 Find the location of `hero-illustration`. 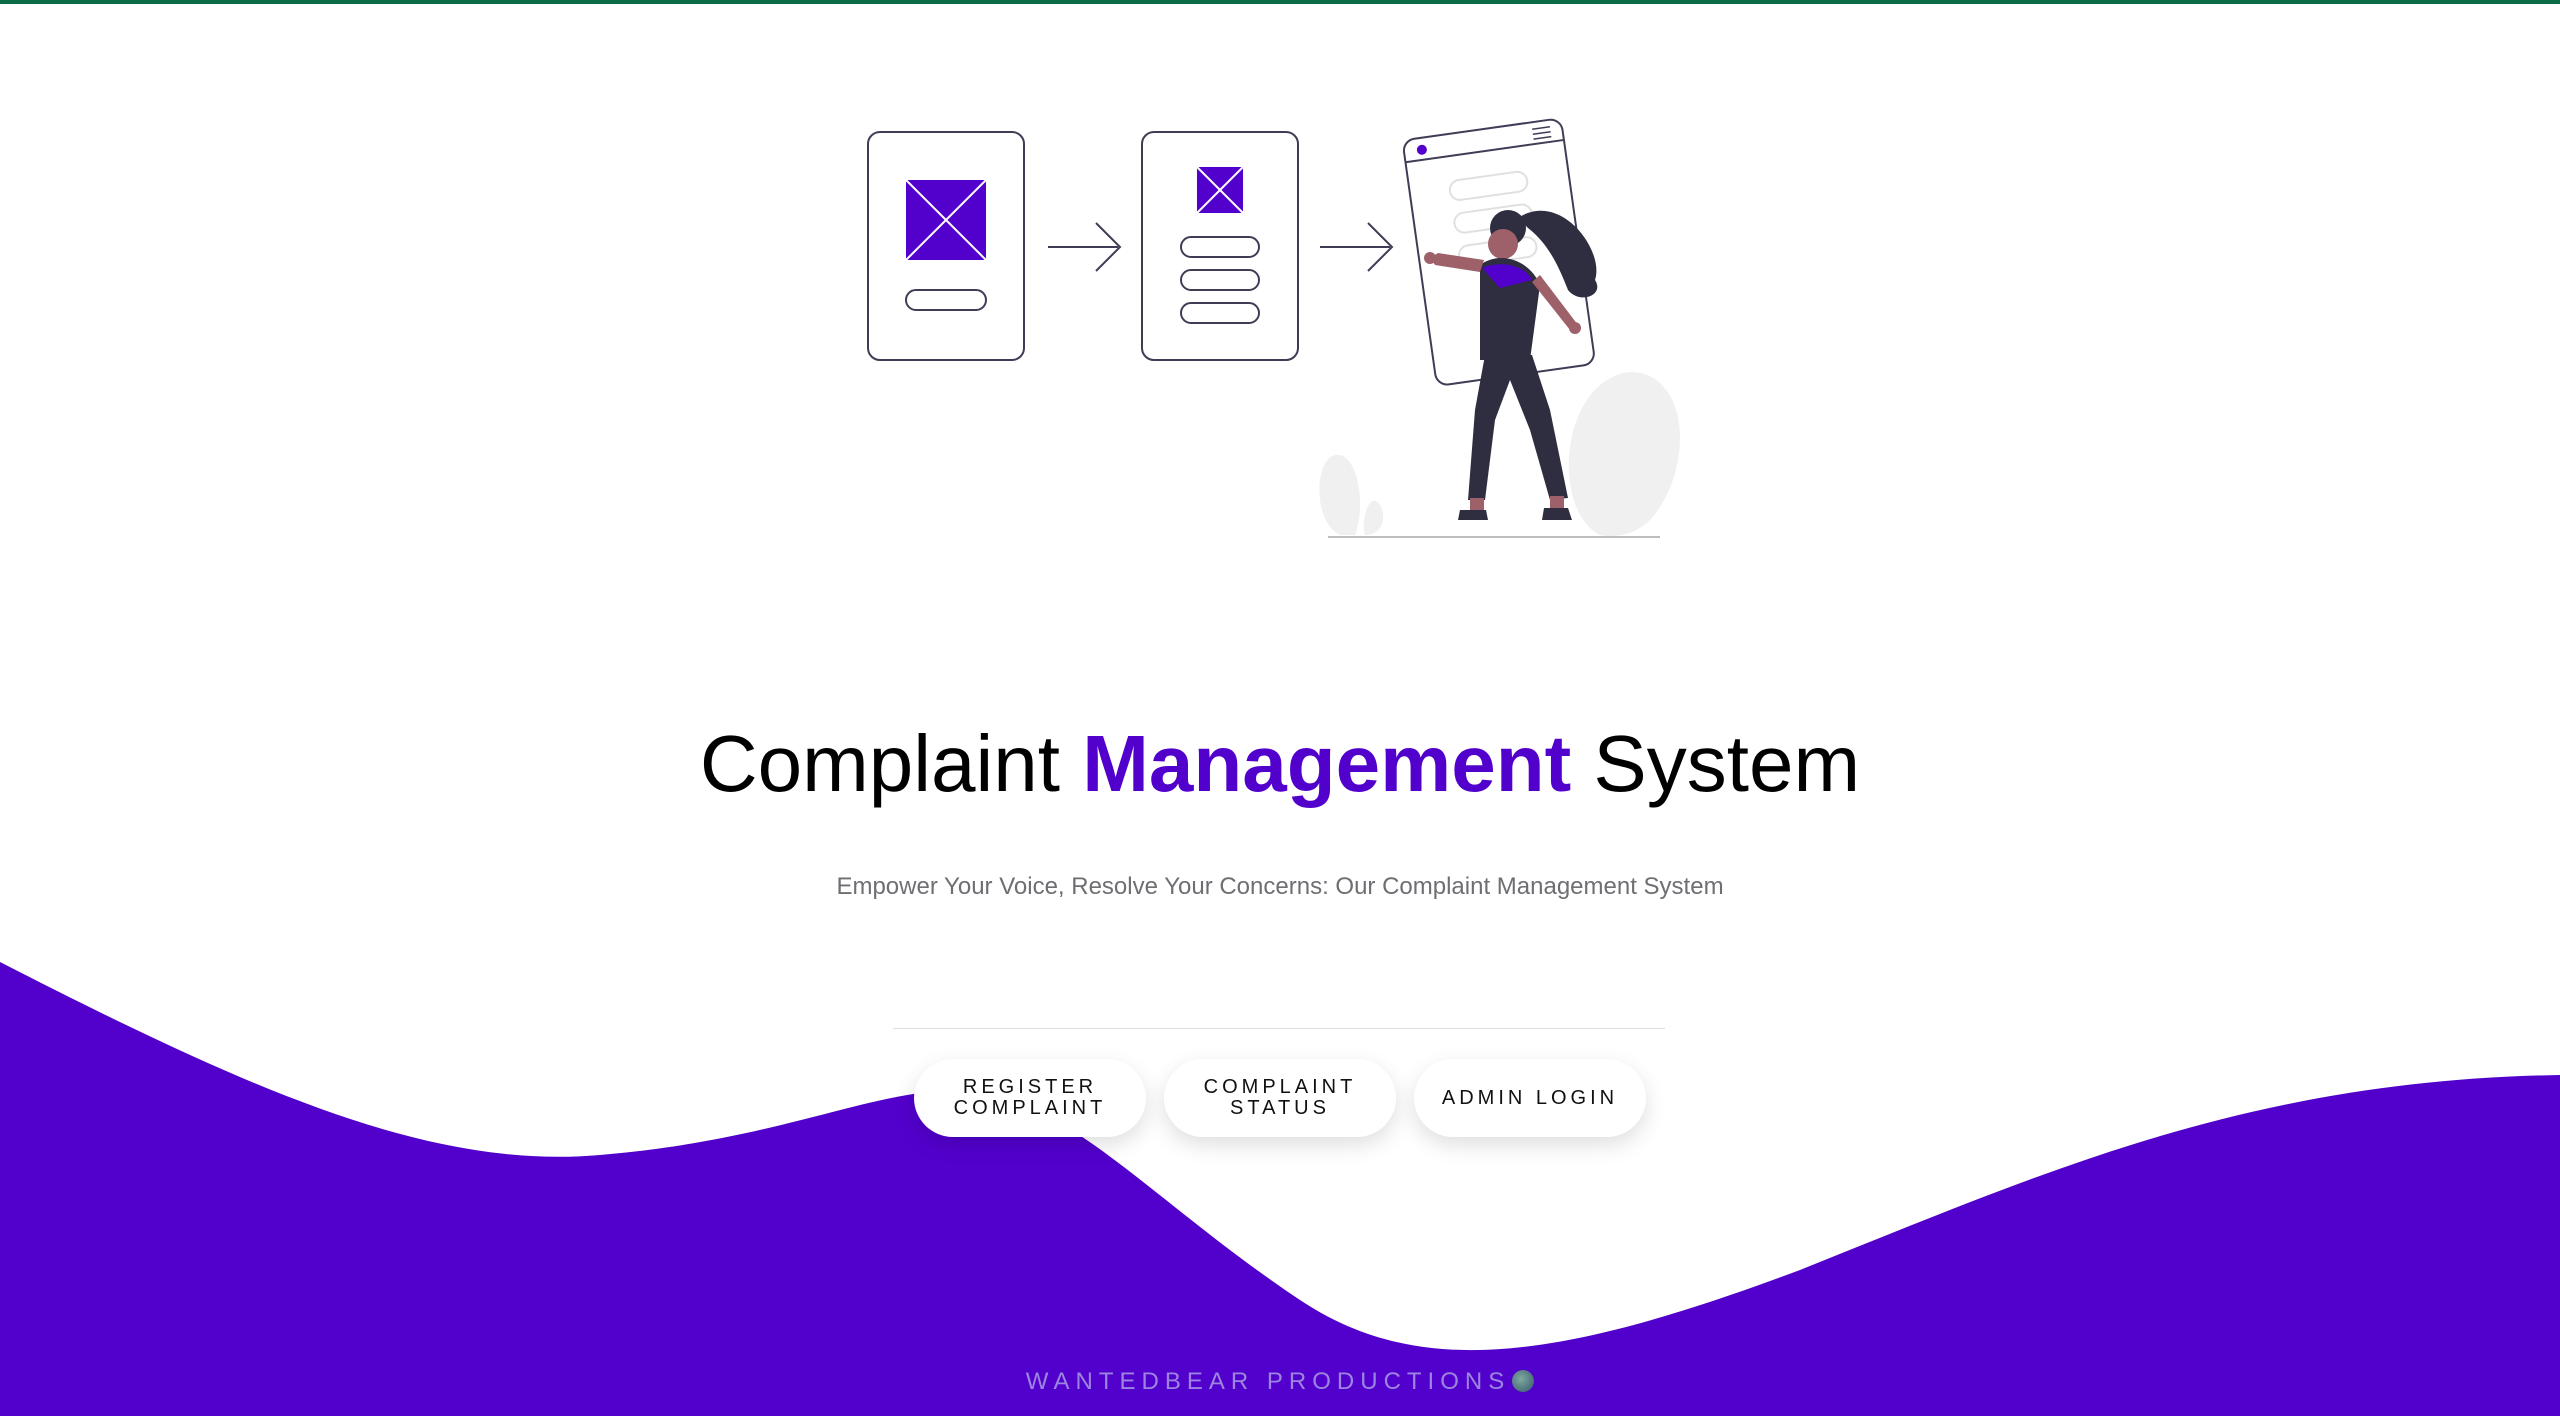

hero-illustration is located at coordinates (1273, 328).